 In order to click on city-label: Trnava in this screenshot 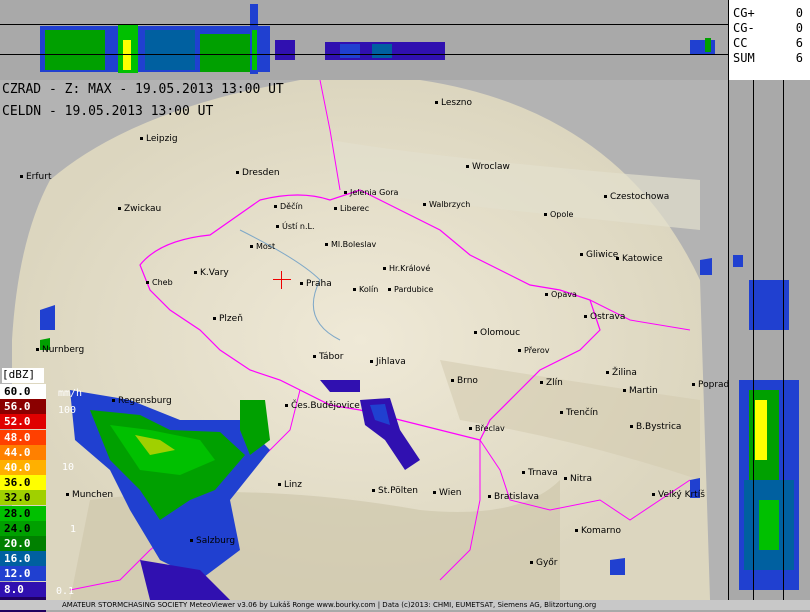, I will do `click(540, 473)`.